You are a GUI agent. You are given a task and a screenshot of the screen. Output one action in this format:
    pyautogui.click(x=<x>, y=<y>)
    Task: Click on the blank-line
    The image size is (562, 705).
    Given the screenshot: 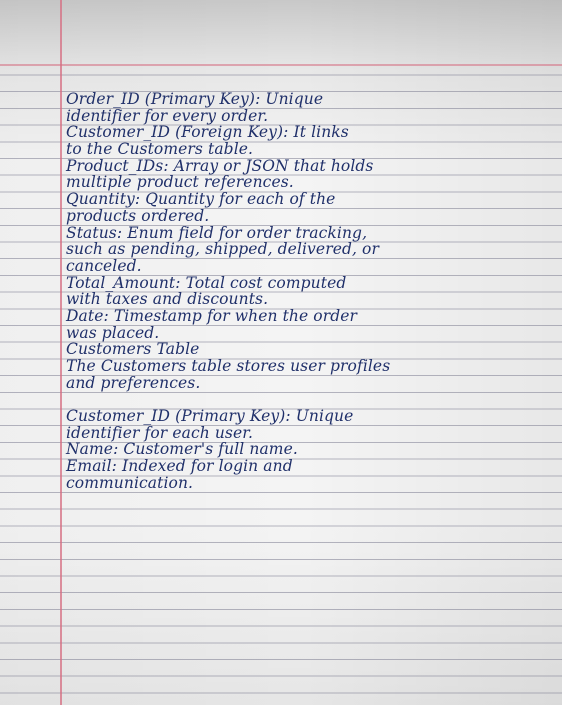 What is the action you would take?
    pyautogui.click(x=311, y=399)
    